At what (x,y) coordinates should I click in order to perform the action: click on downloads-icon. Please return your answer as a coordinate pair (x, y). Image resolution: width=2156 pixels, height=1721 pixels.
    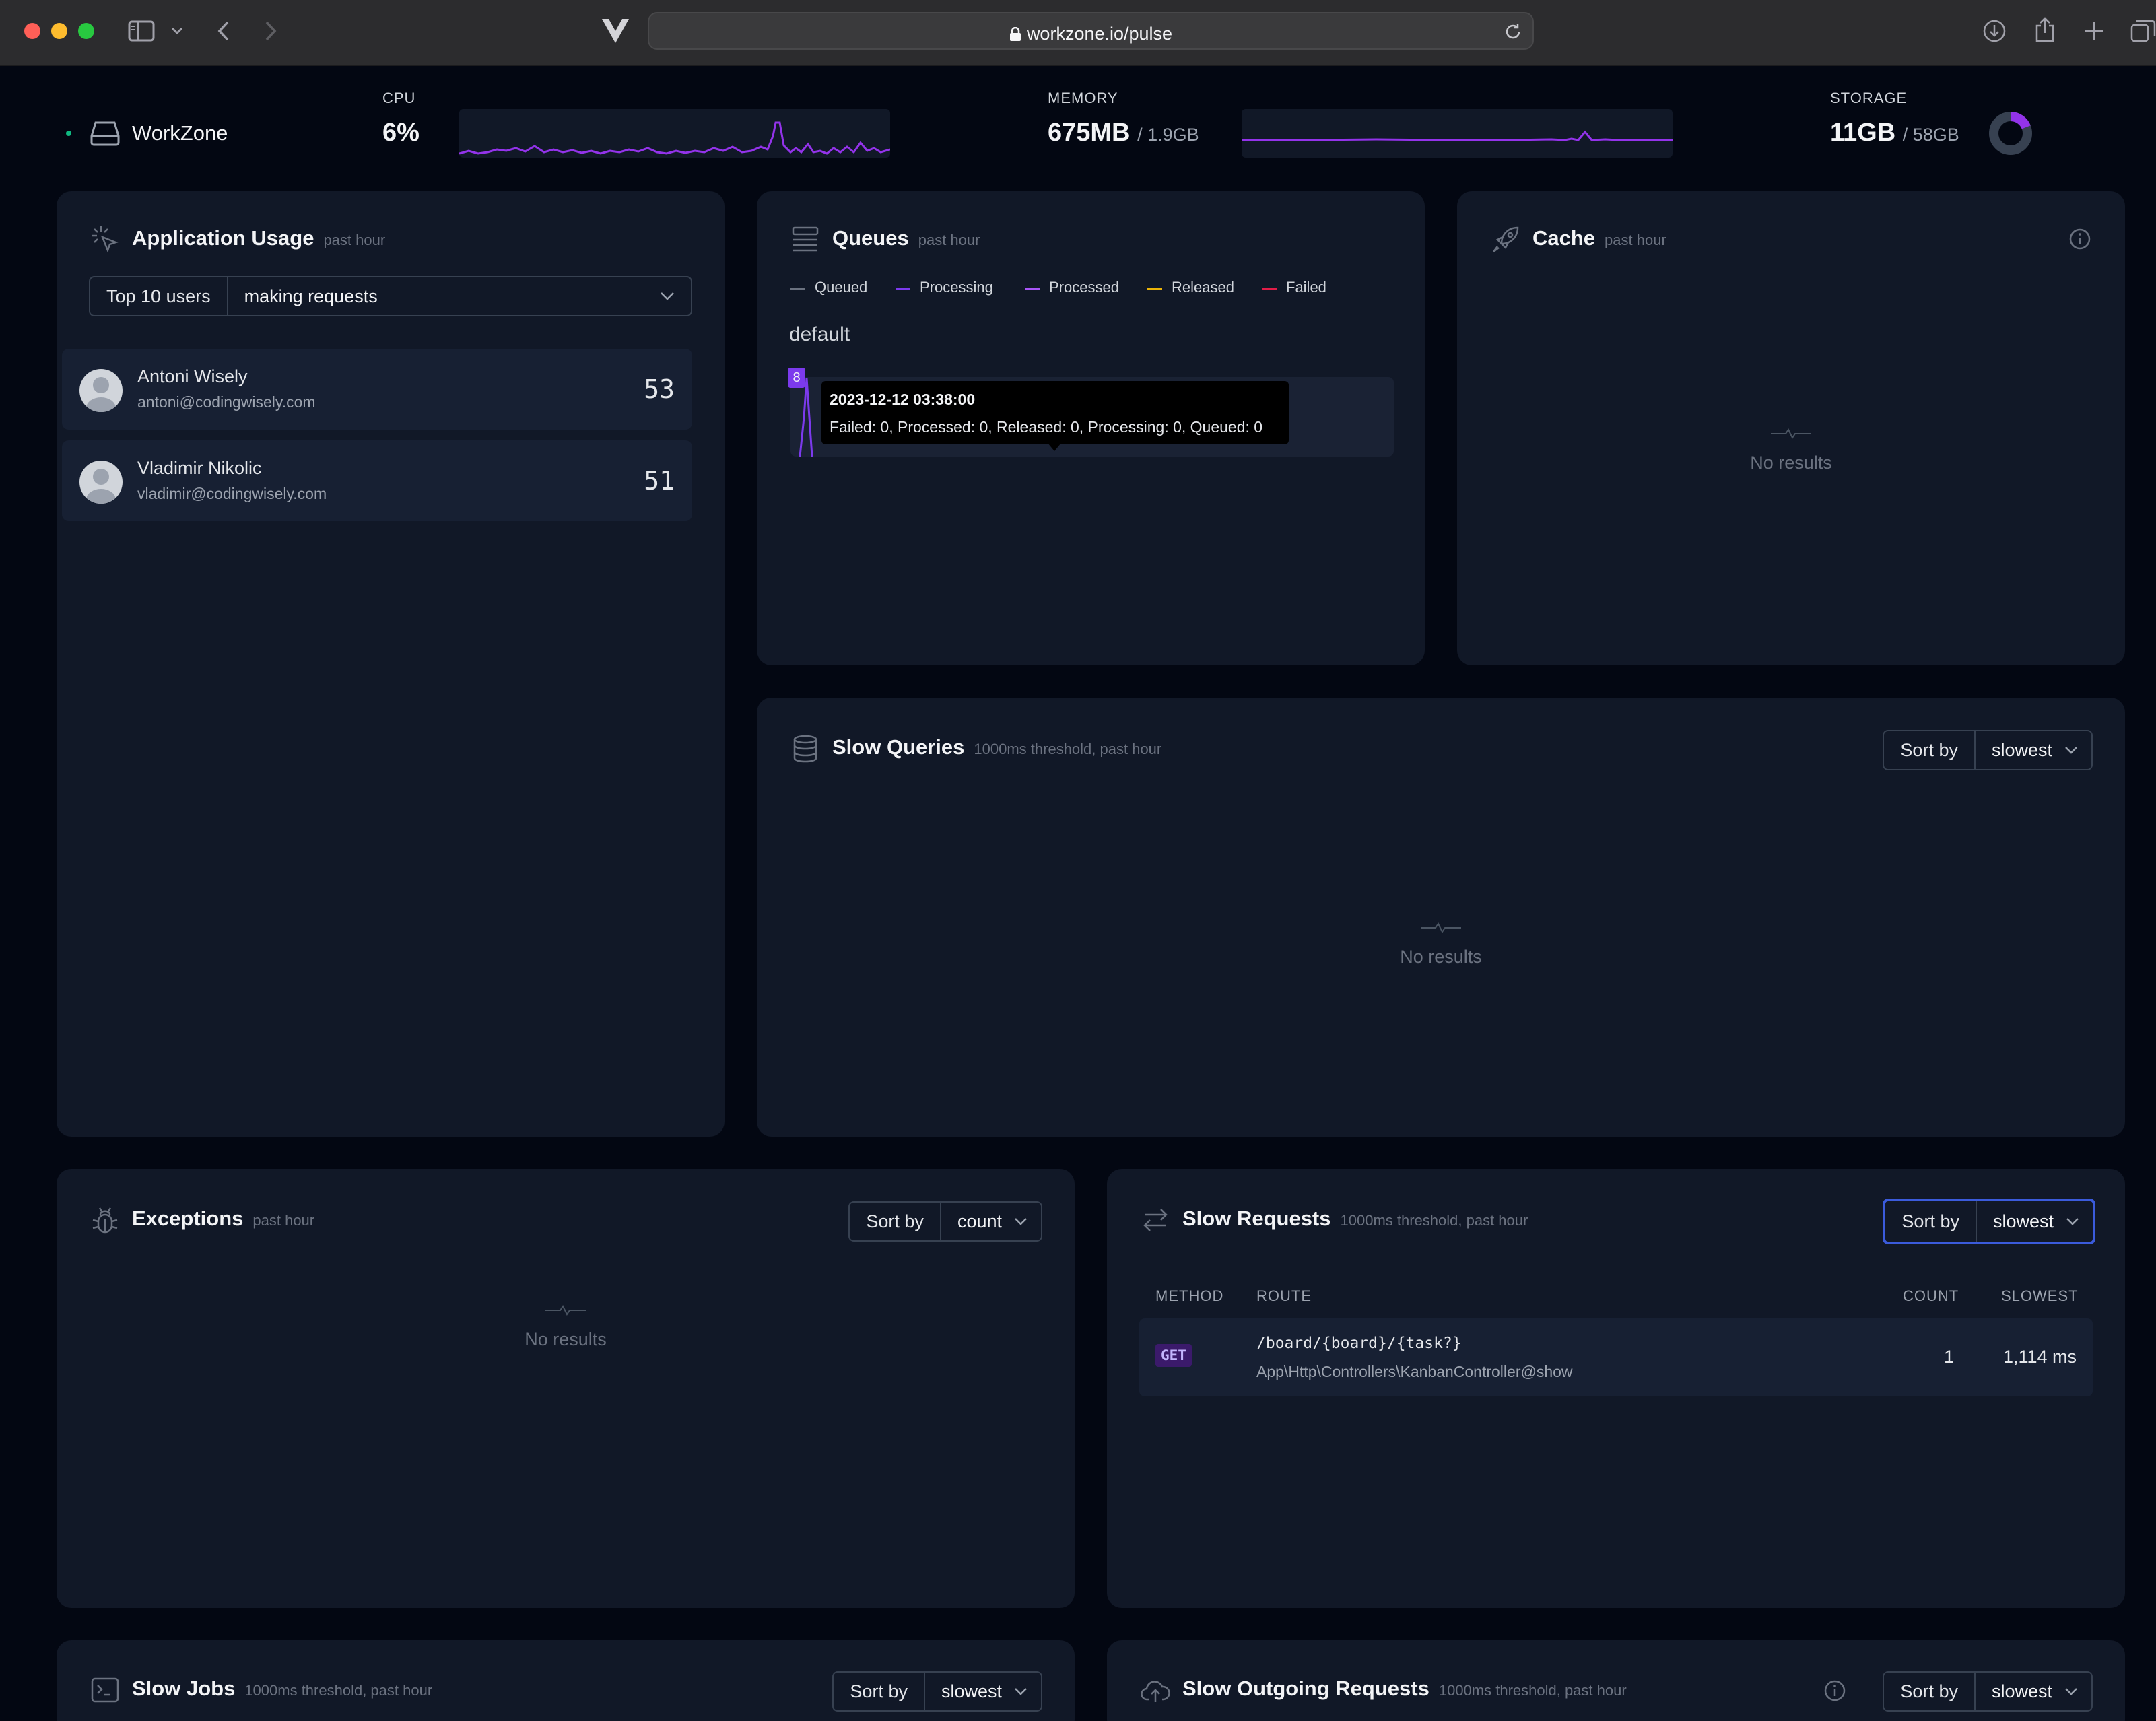
    Looking at the image, I should click on (1994, 31).